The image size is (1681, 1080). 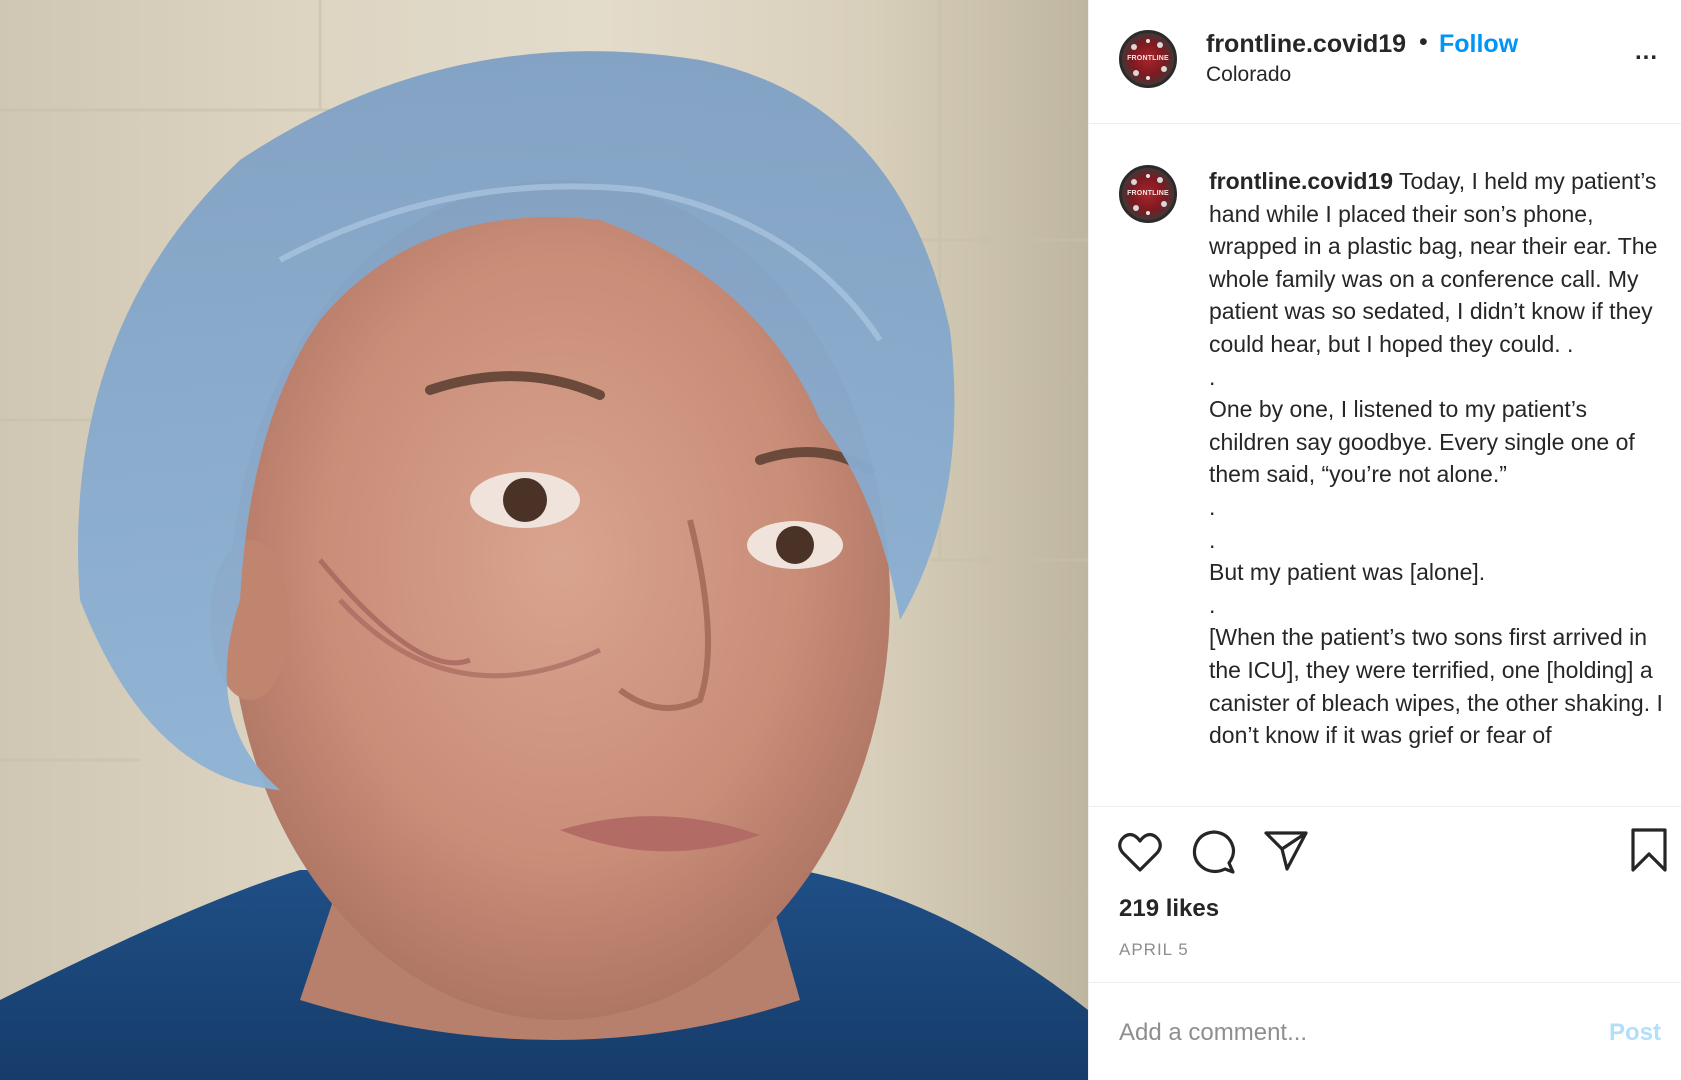 What do you see at coordinates (1140, 852) in the screenshot?
I see `heart-icon` at bounding box center [1140, 852].